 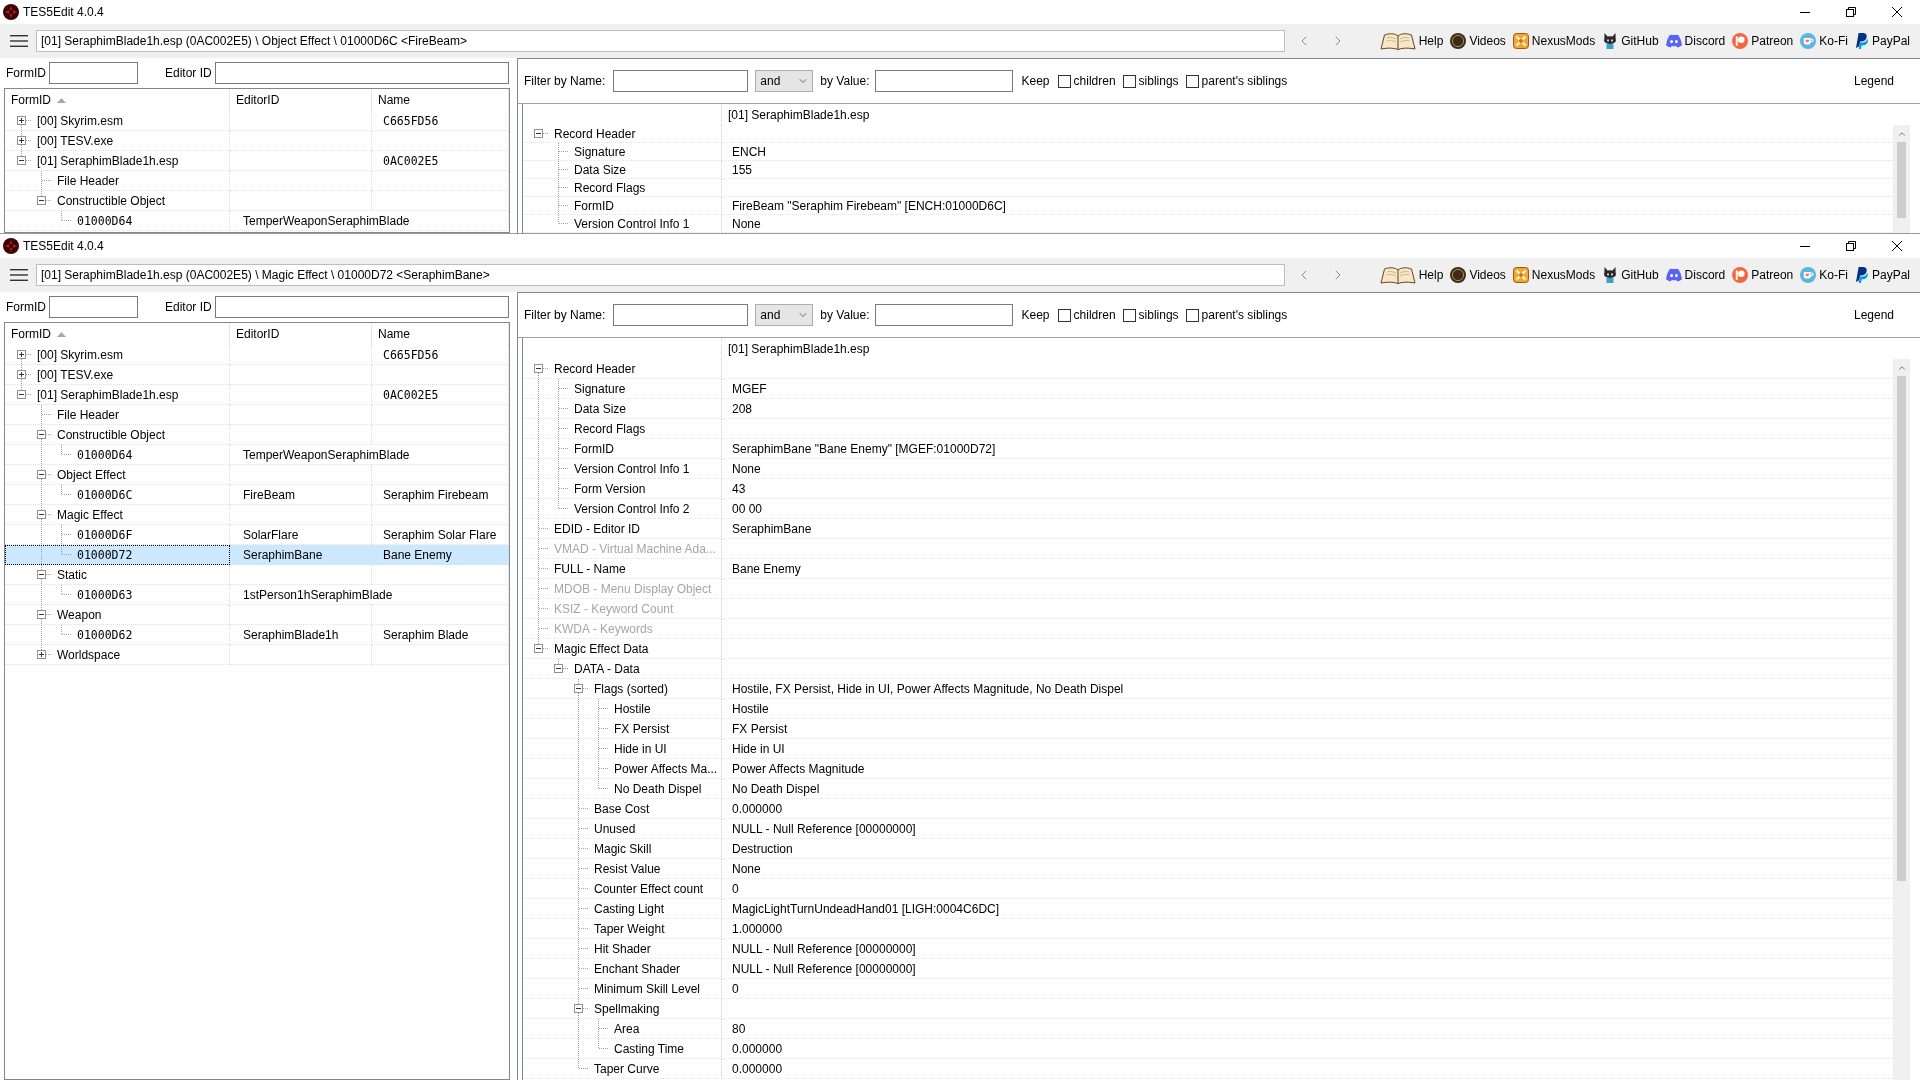 What do you see at coordinates (117, 495) in the screenshot?
I see `tree-node: 01000D6C` at bounding box center [117, 495].